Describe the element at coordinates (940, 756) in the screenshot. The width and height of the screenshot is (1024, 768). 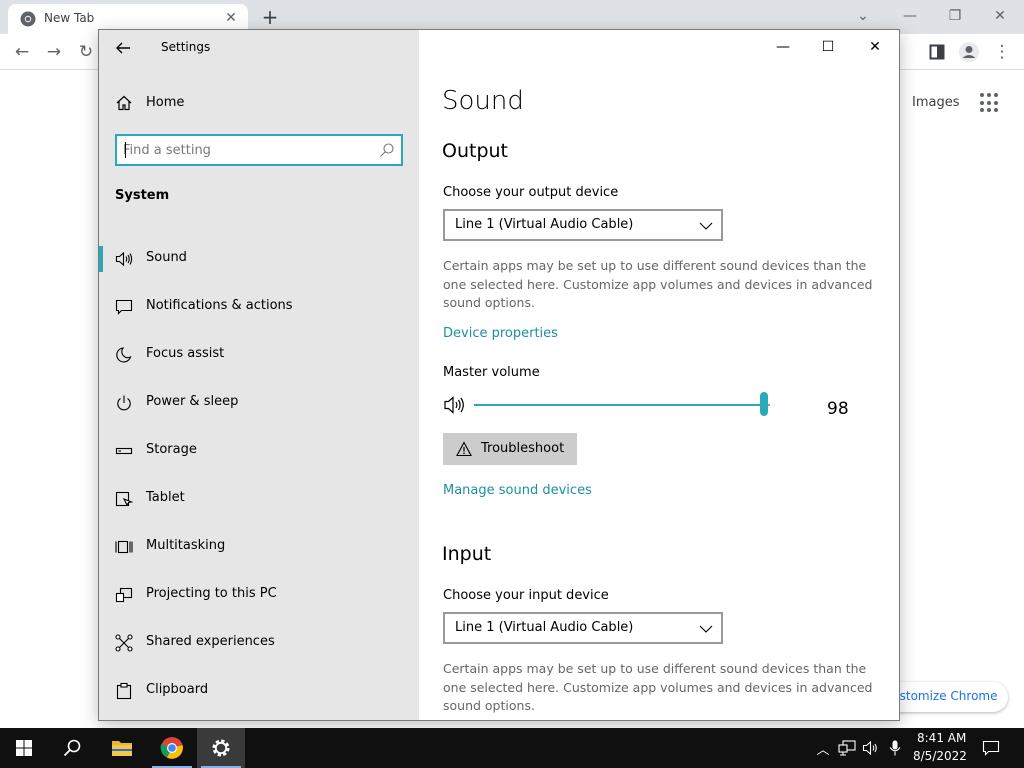
I see `clock-date: 8/5/2022` at that location.